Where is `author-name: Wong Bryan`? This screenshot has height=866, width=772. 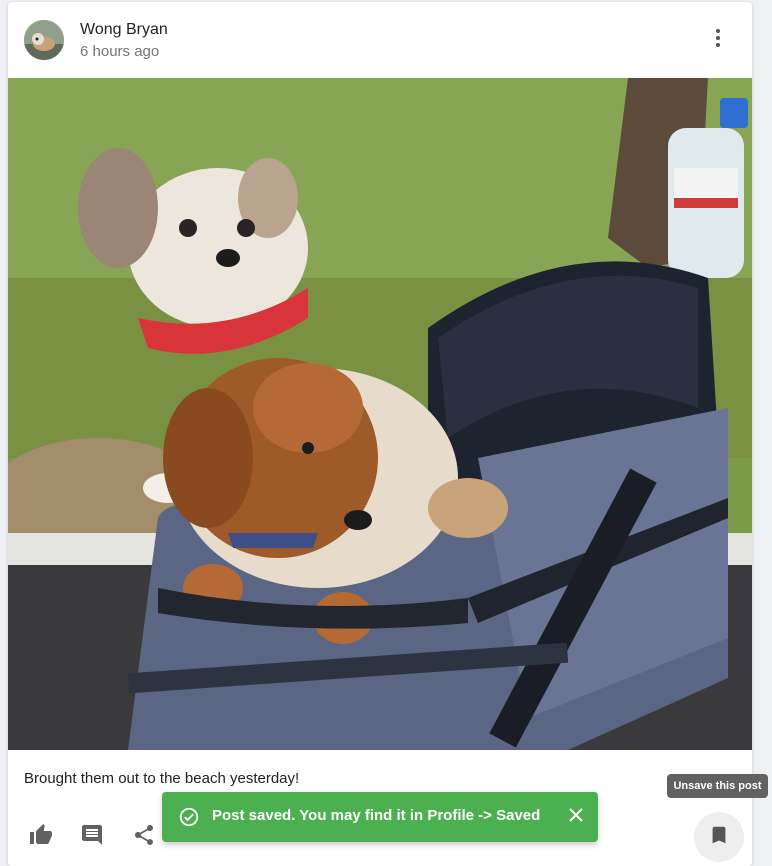
author-name: Wong Bryan is located at coordinates (124, 30).